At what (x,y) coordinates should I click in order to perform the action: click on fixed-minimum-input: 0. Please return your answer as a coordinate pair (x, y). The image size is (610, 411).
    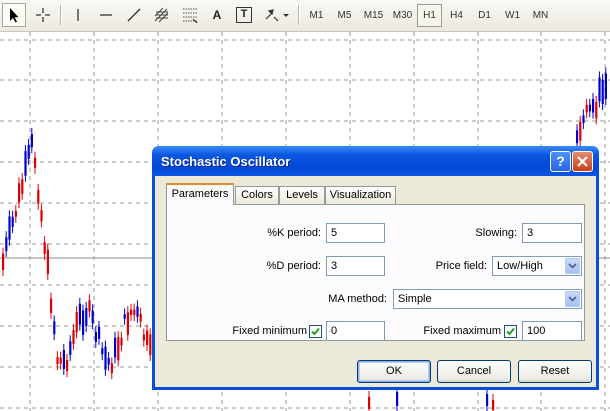
    Looking at the image, I should click on (355, 331).